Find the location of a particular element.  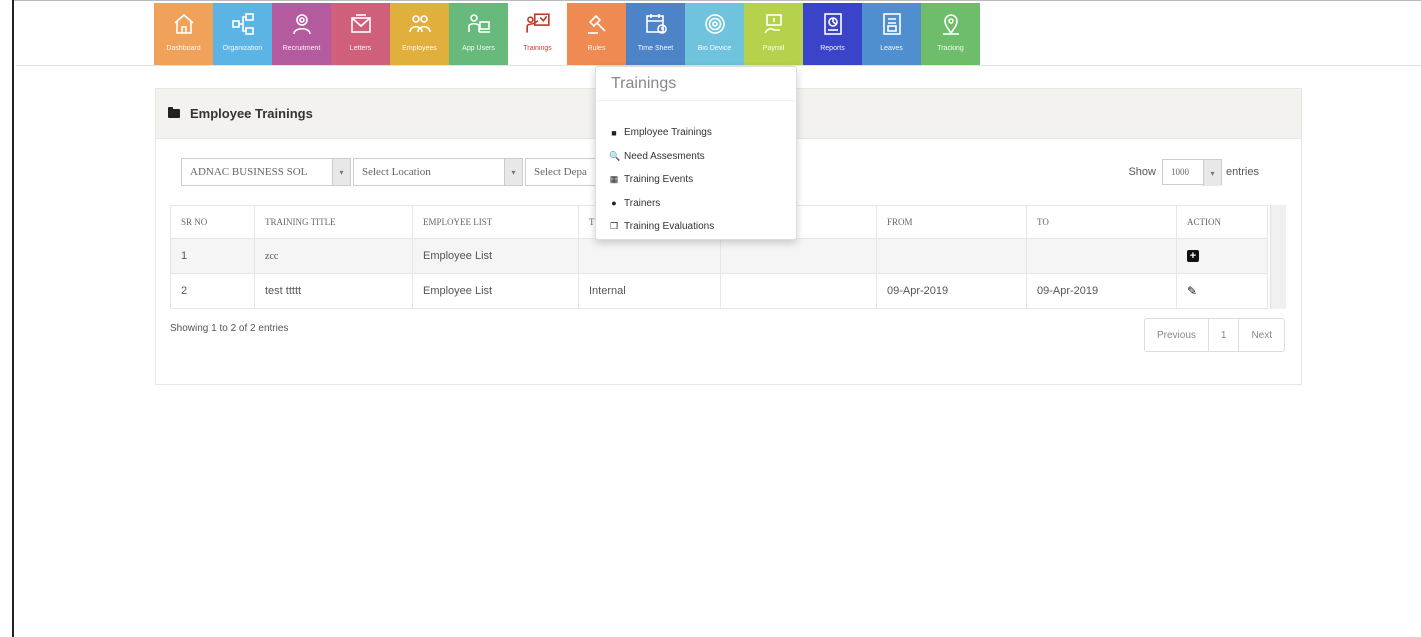

nav-tile-bio-device: Bio Device is located at coordinates (714, 34).